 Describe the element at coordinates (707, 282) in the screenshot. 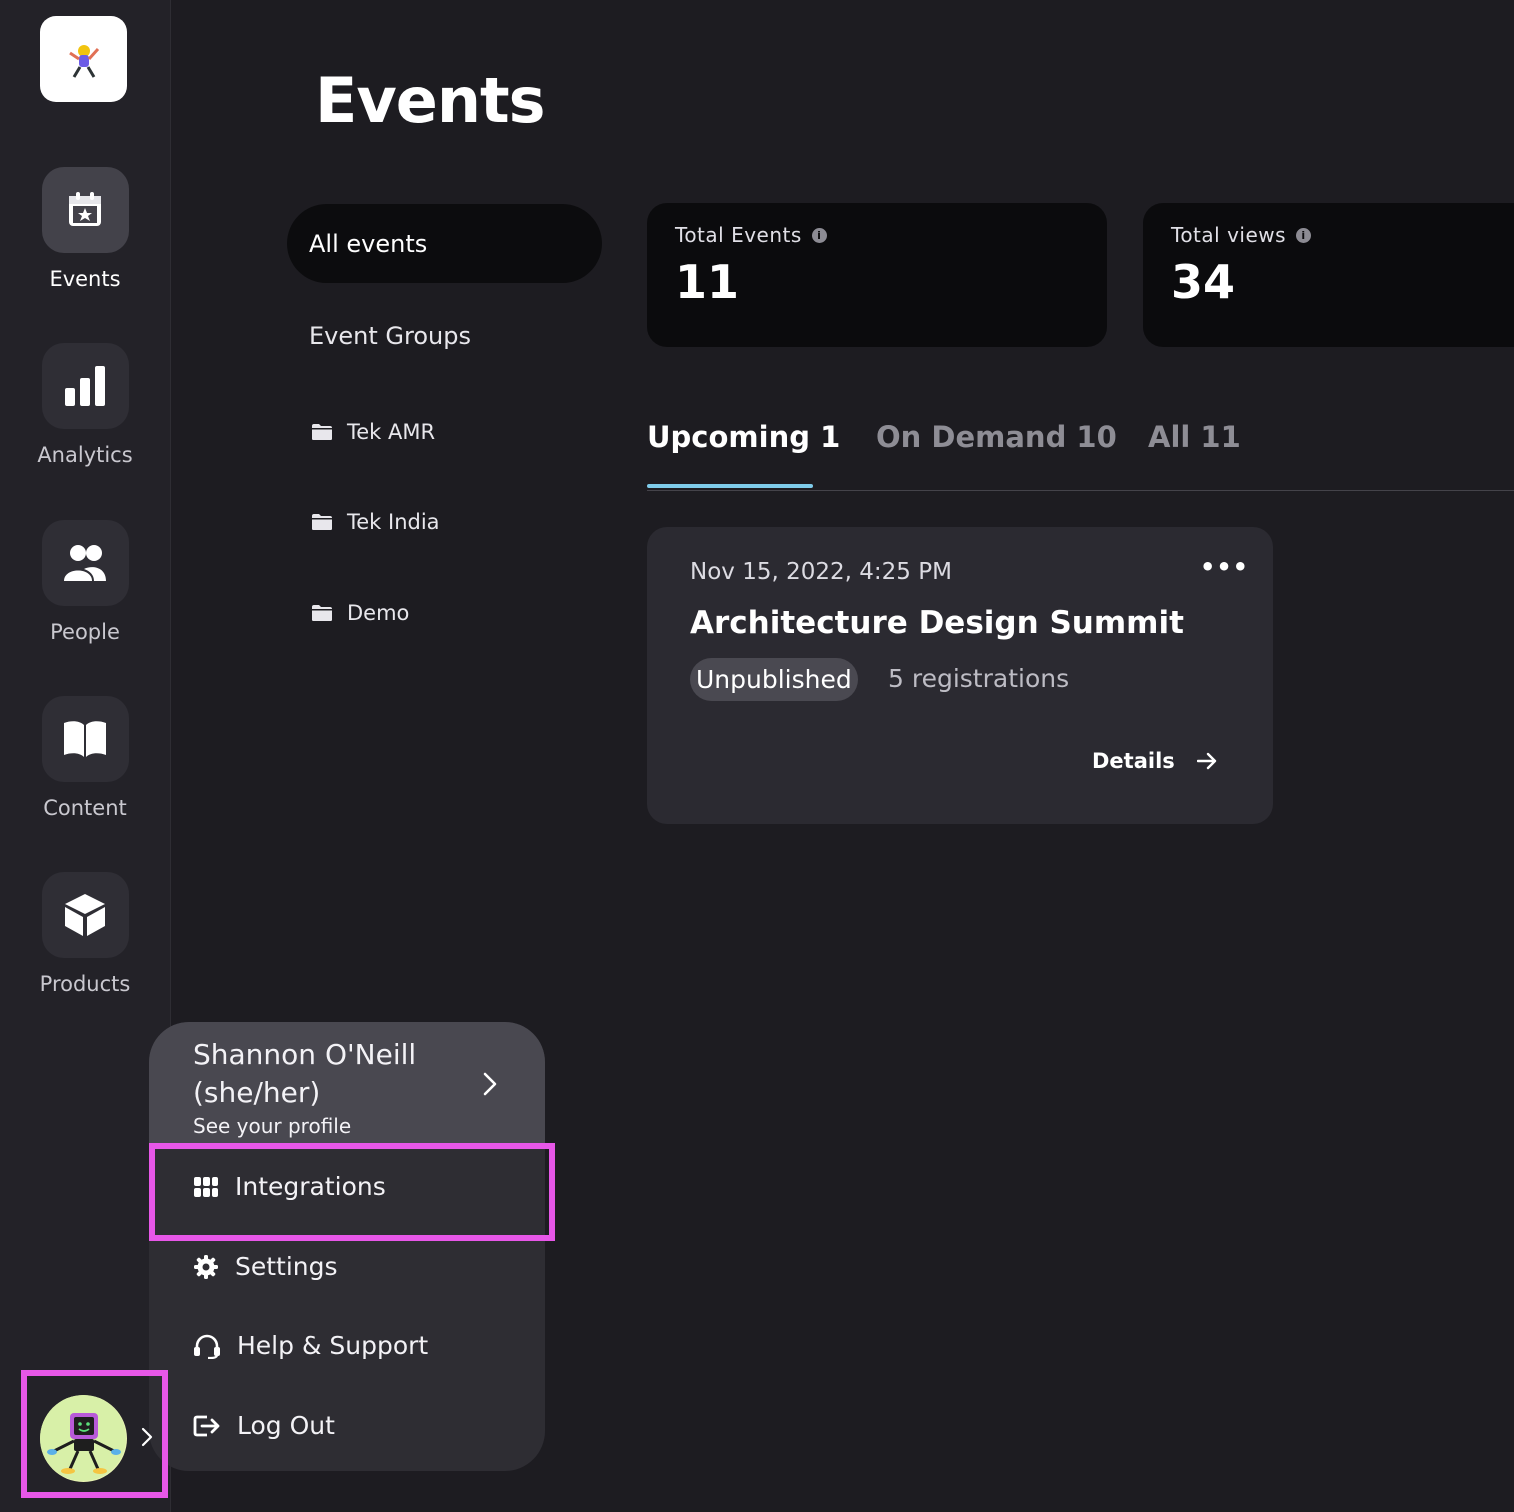

I see `stat-value: 11` at that location.